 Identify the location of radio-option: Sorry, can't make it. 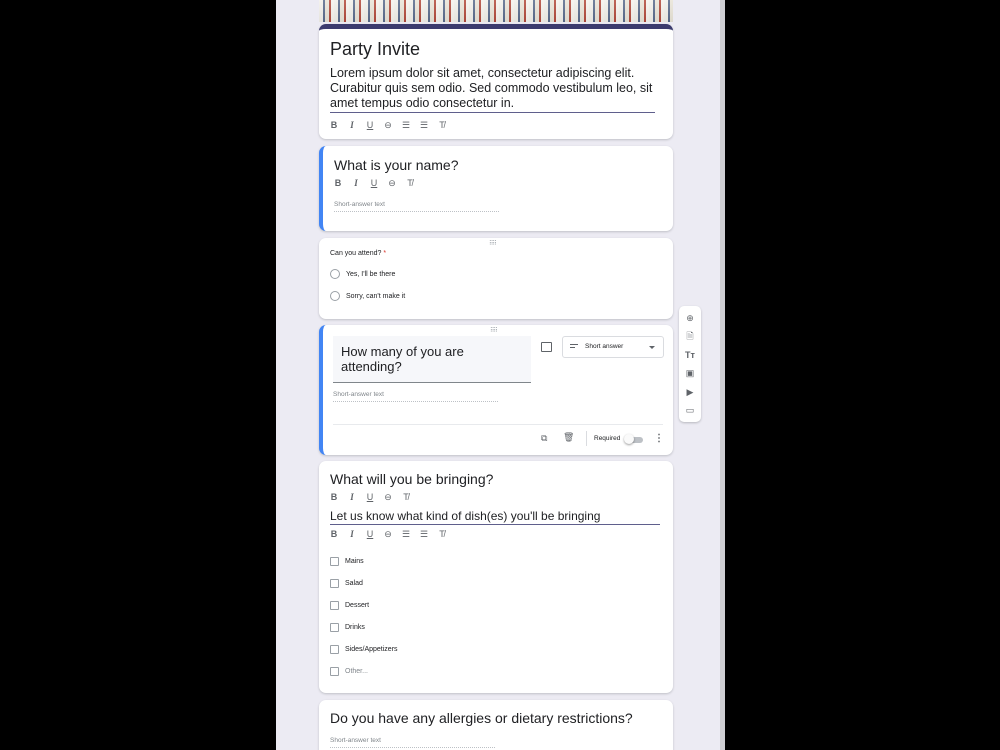
(367, 296).